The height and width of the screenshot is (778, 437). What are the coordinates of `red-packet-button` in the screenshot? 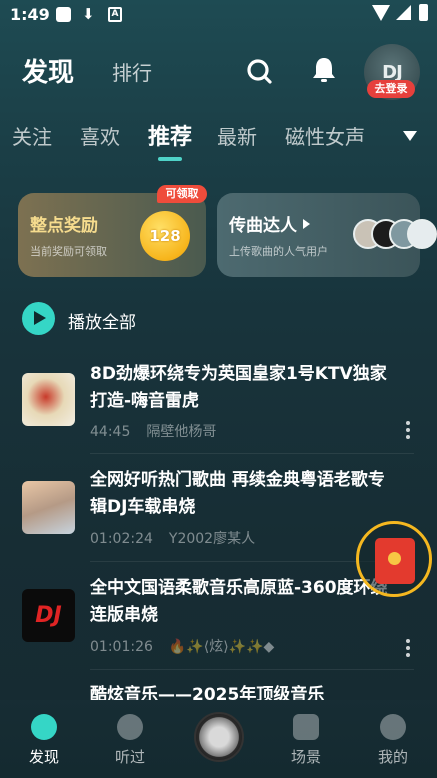 It's located at (394, 559).